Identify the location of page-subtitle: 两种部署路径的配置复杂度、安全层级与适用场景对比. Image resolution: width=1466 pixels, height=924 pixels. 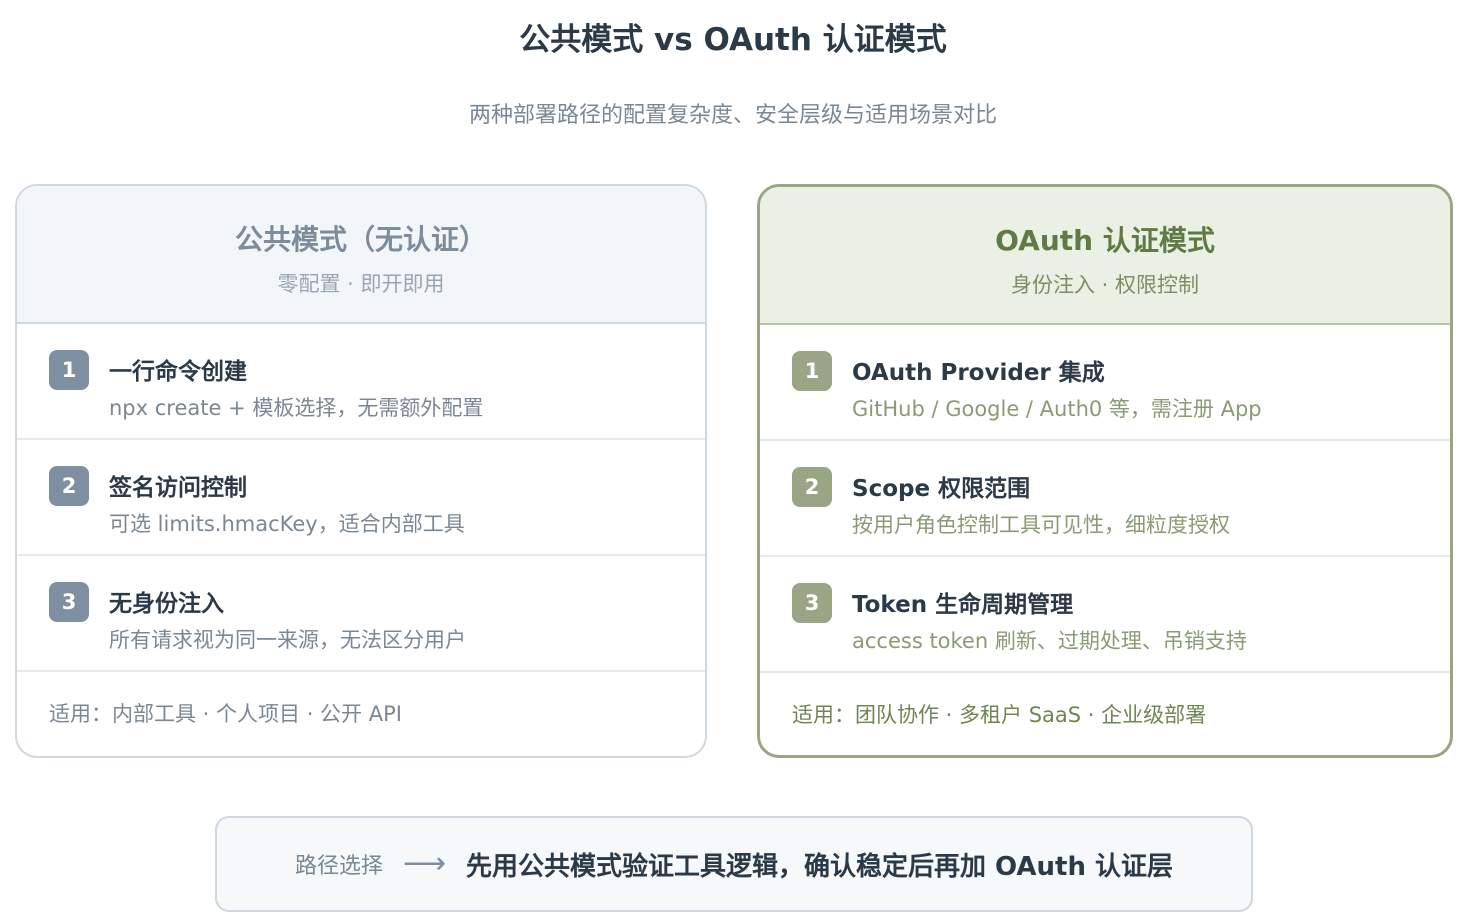
(732, 115).